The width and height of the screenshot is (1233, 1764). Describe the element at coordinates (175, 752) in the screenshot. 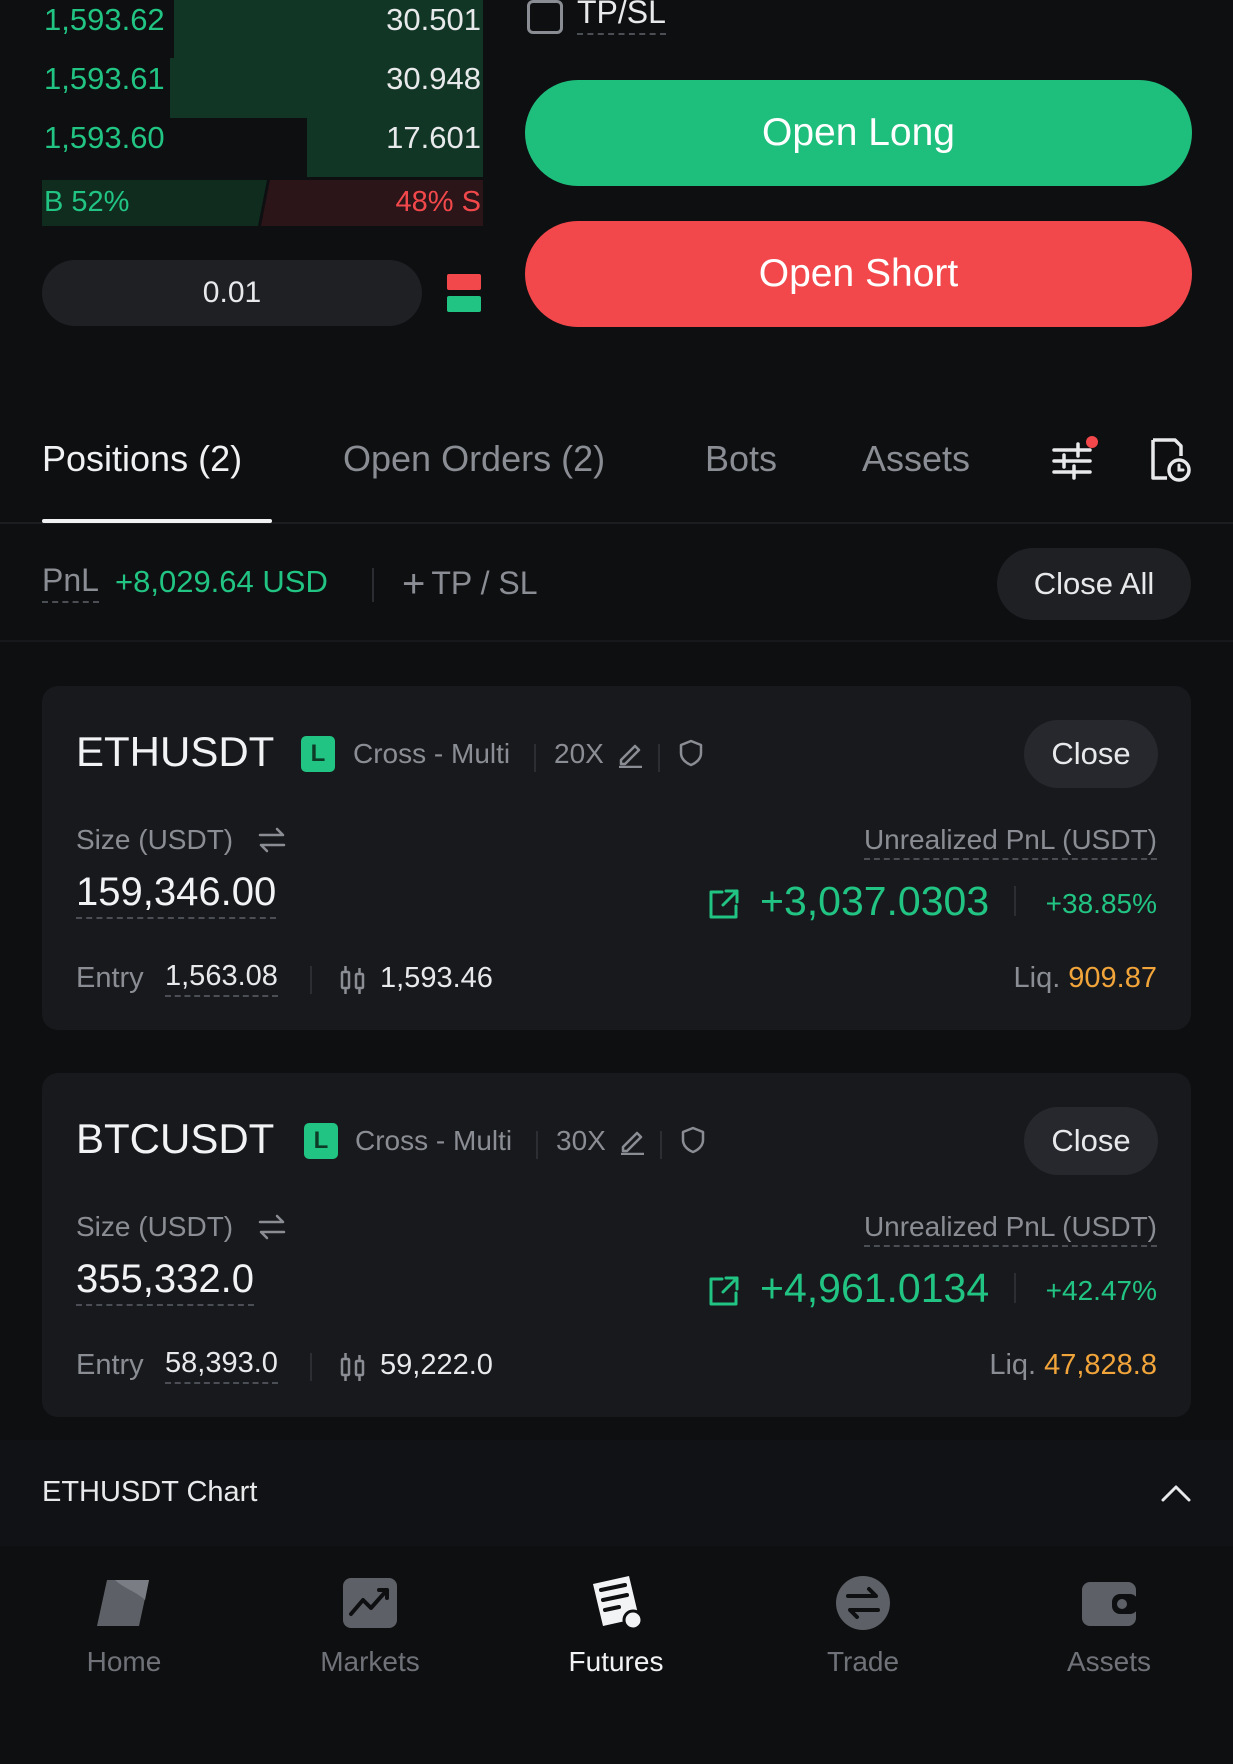

I see `position-symbol: ETHUSDT` at that location.